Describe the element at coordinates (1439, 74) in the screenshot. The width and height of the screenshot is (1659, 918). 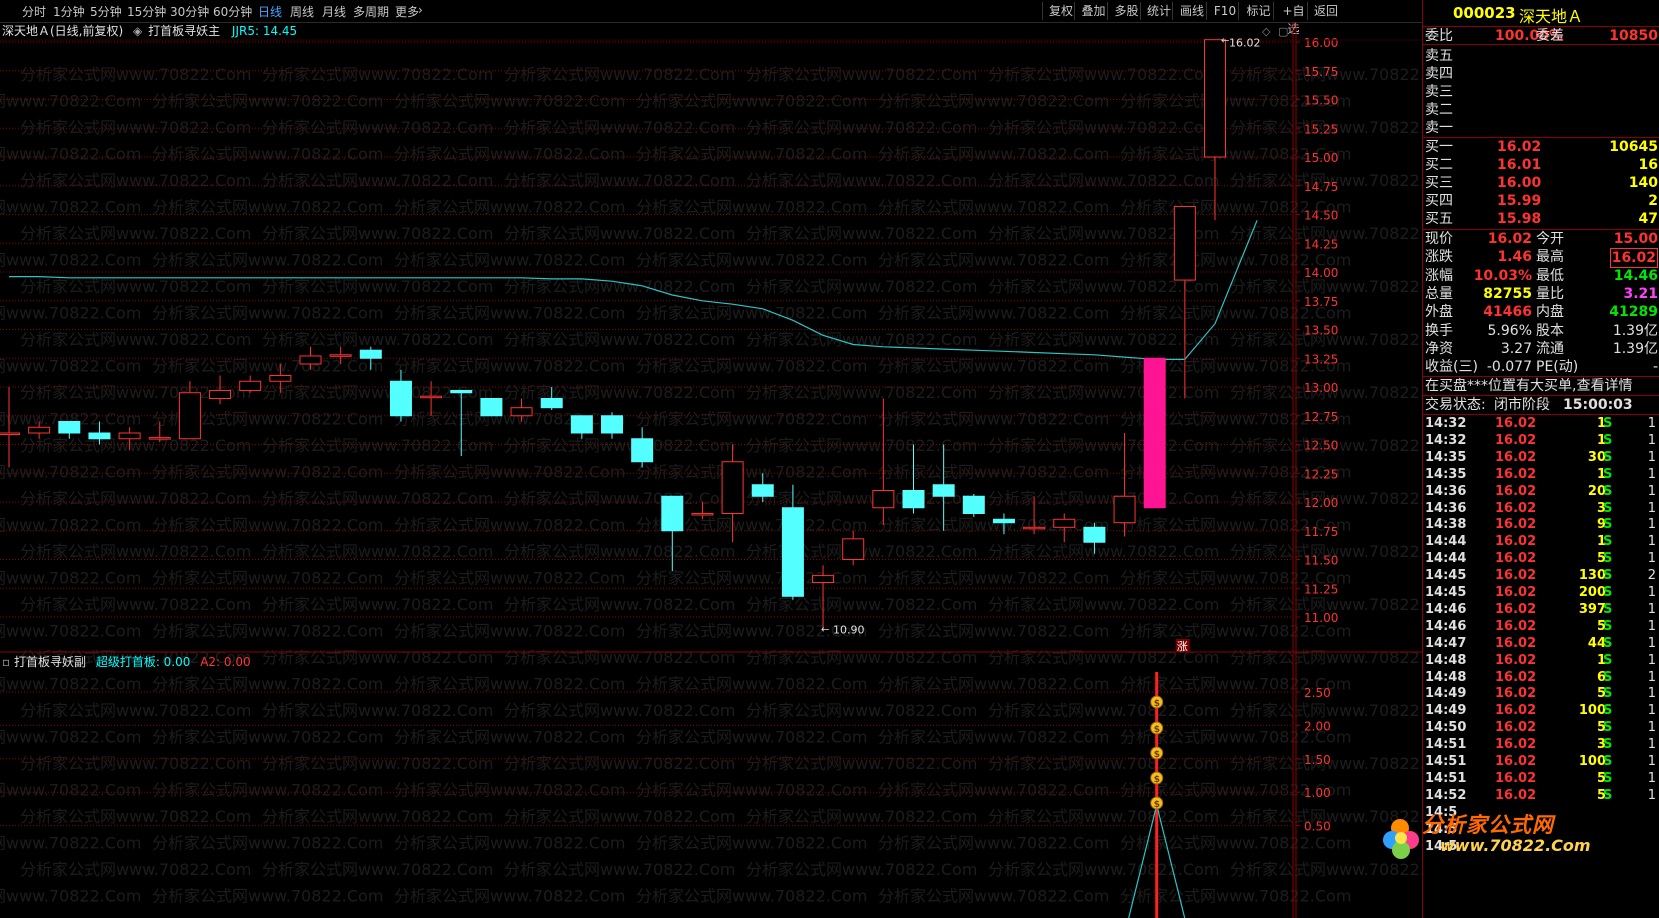
I see `sell-label: 卖四` at that location.